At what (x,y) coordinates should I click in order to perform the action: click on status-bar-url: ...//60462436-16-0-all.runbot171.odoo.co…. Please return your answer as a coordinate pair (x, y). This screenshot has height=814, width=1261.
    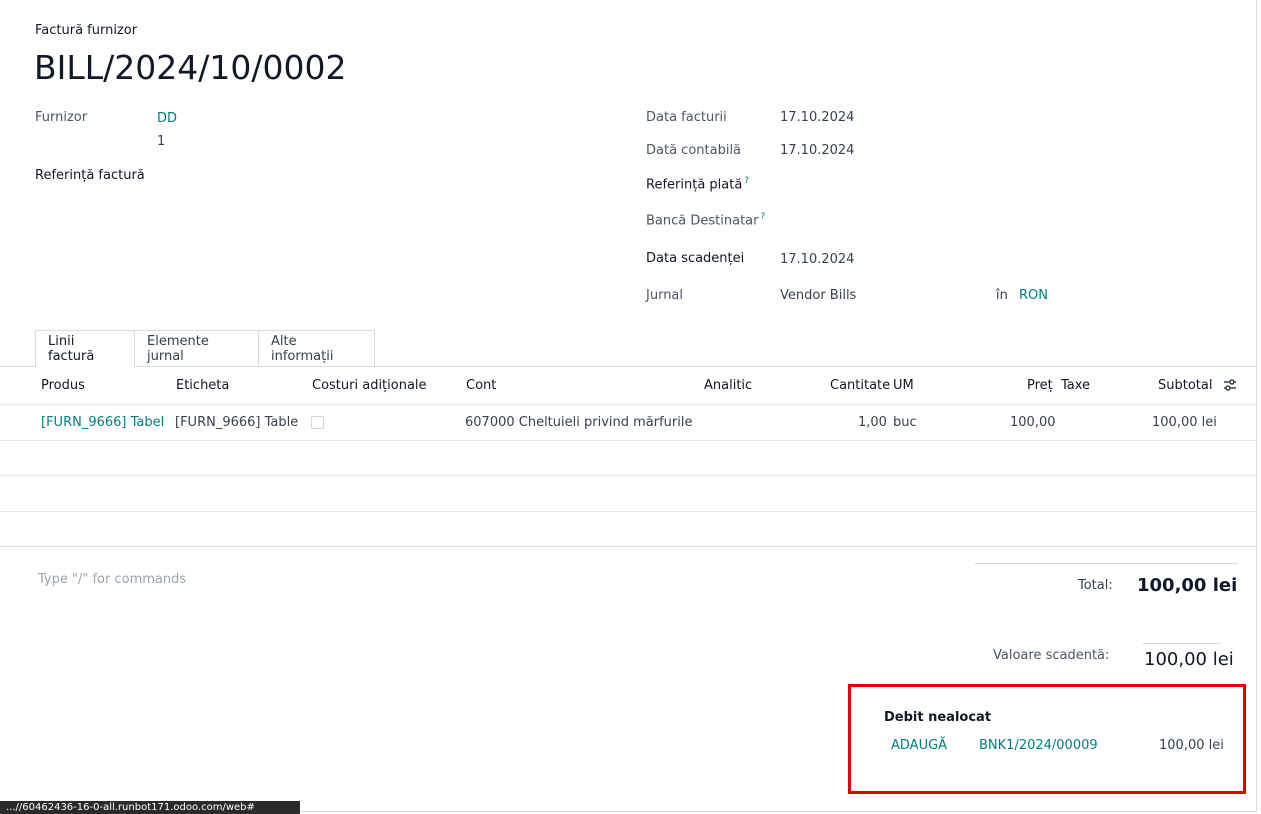
    Looking at the image, I should click on (150, 807).